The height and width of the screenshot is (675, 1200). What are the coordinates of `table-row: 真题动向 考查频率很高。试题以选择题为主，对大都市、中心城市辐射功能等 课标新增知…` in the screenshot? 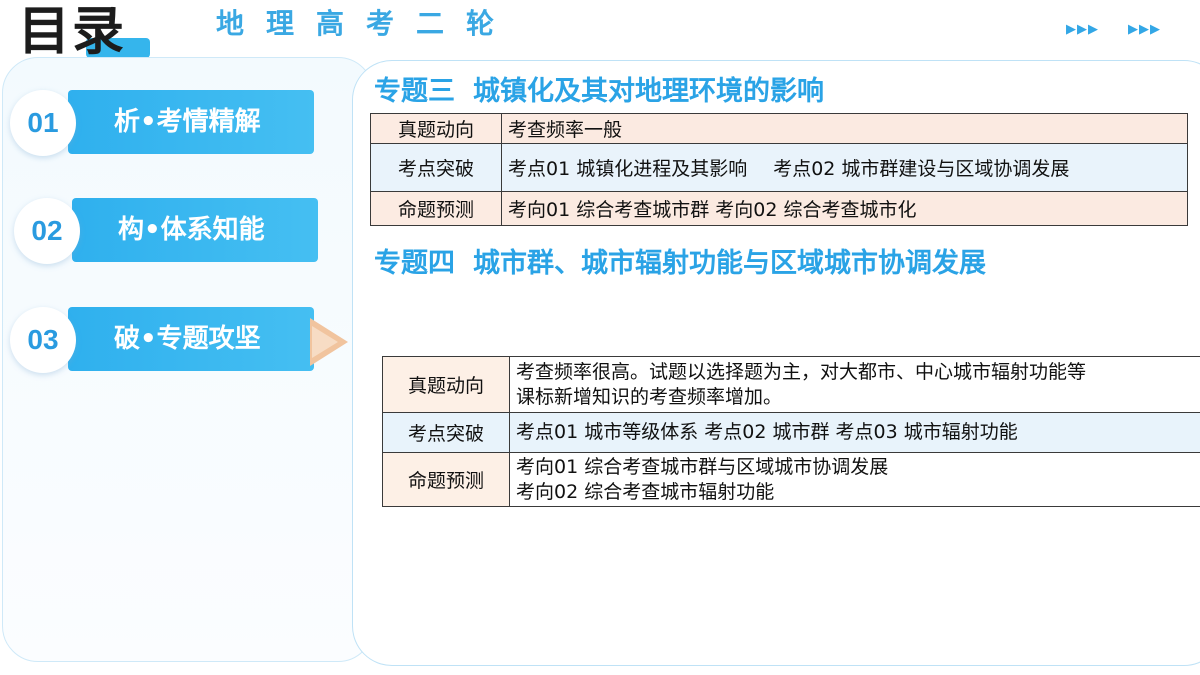 It's located at (791, 384).